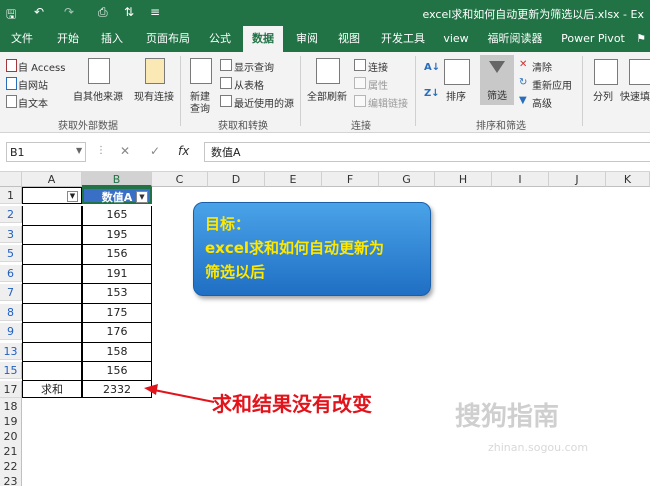 The height and width of the screenshot is (486, 650). Describe the element at coordinates (226, 65) in the screenshot. I see `show-queries-icon` at that location.